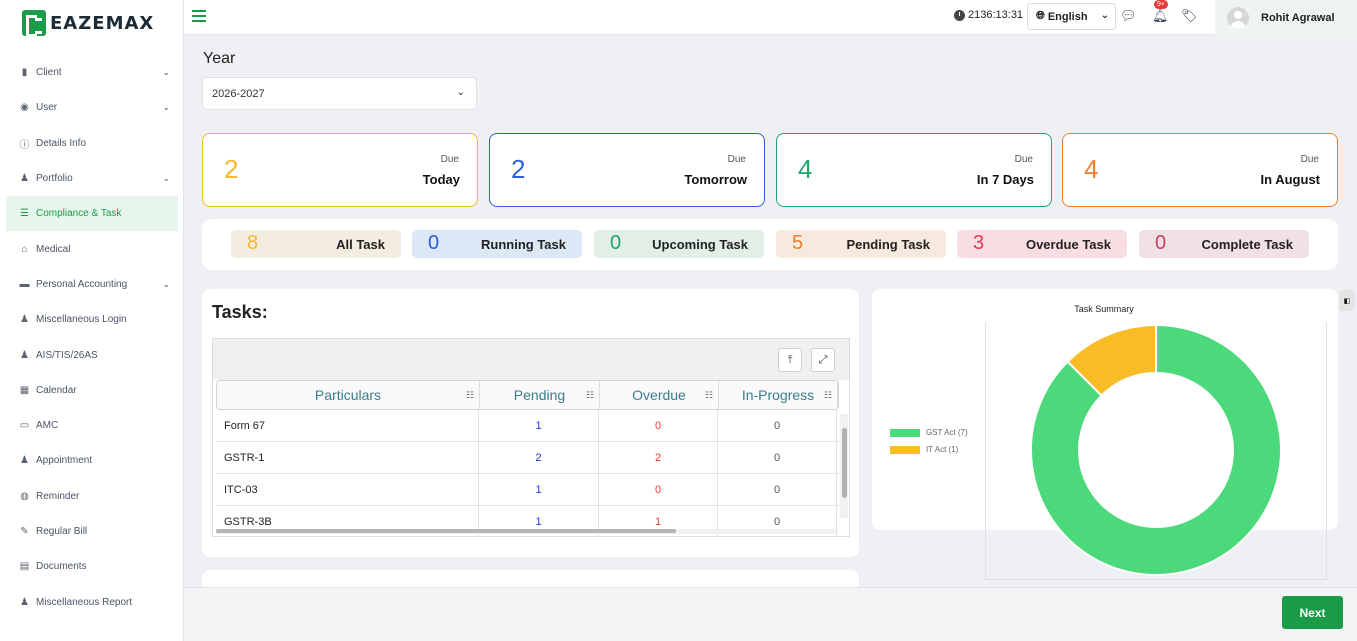  I want to click on sidebar-item-reminder: ◍ Reminder, so click(92, 496).